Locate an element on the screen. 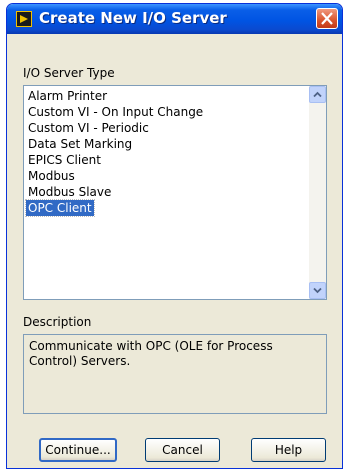  list-scrollbar is located at coordinates (317, 192).